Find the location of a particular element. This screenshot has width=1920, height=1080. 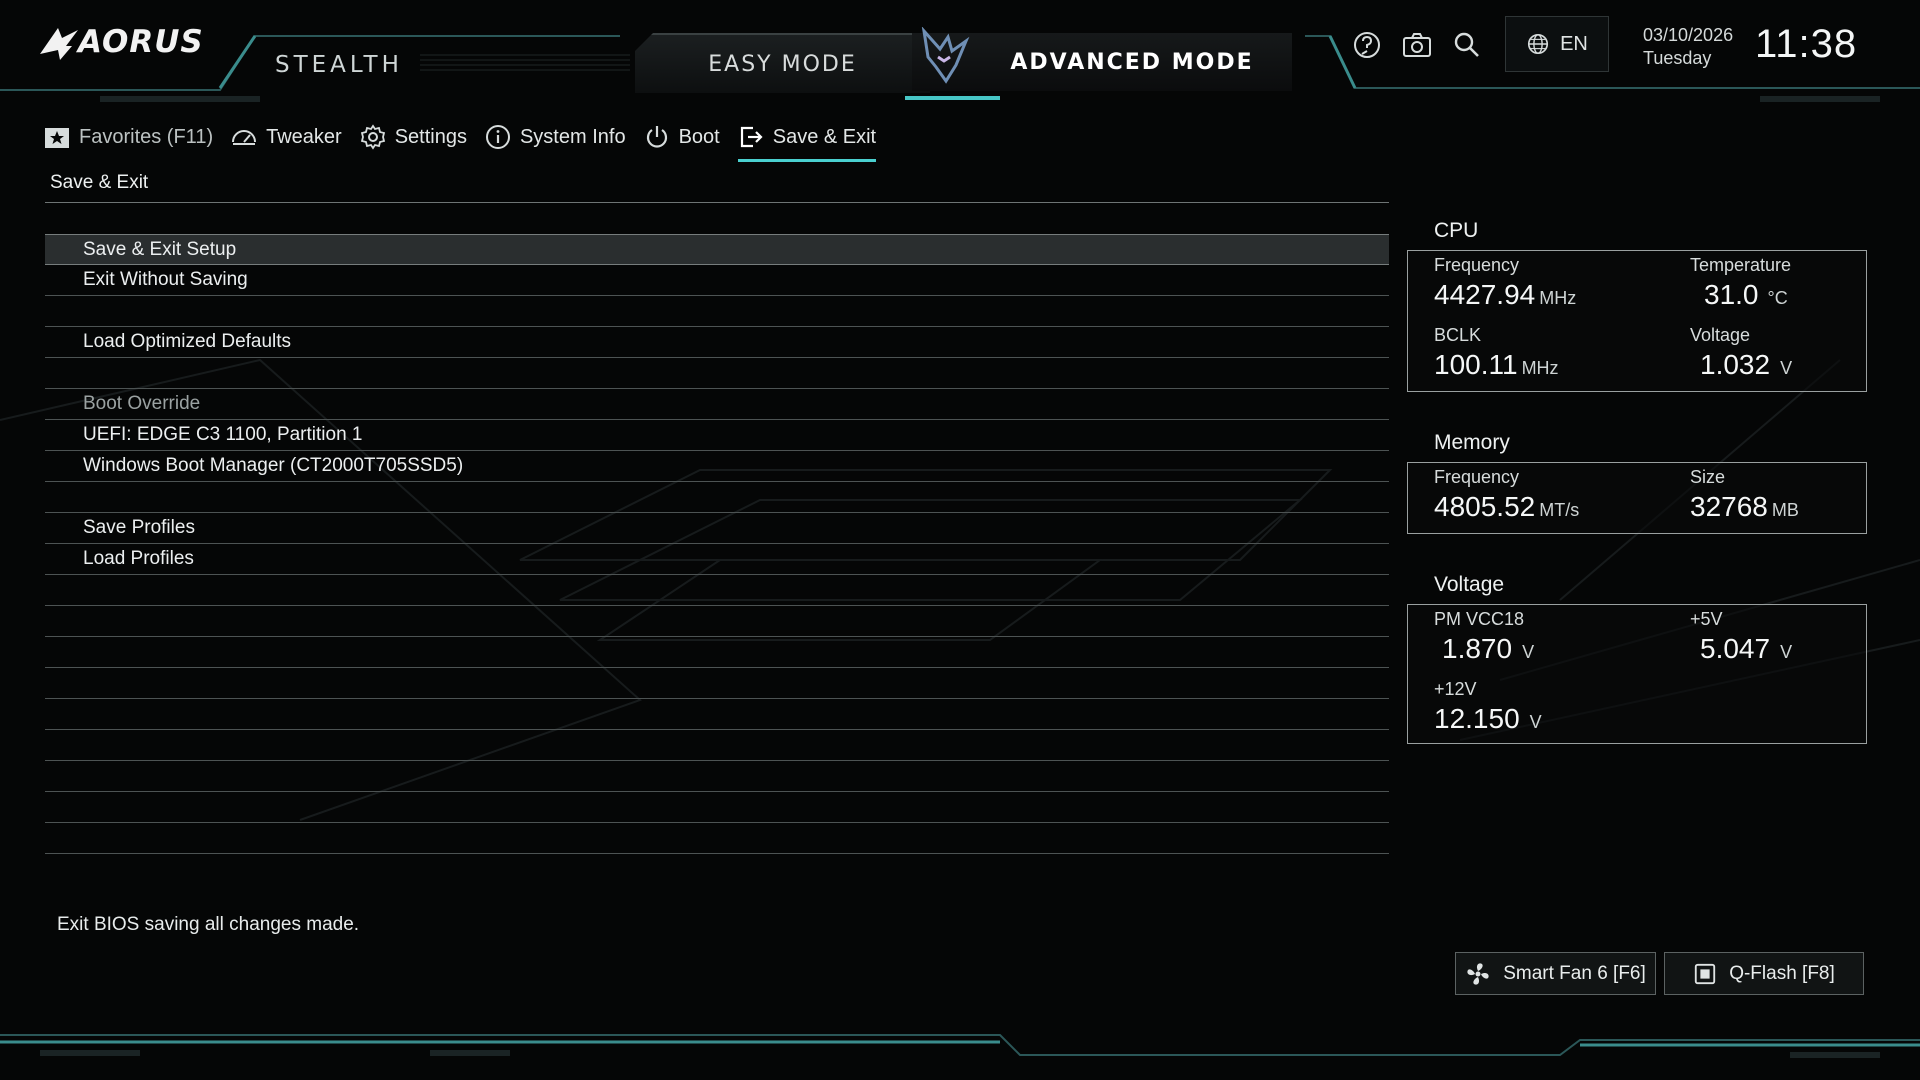

search-icon is located at coordinates (1467, 45).